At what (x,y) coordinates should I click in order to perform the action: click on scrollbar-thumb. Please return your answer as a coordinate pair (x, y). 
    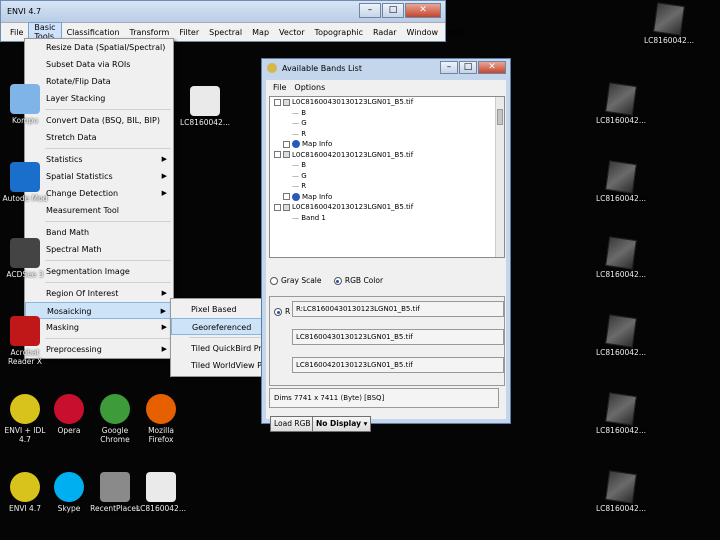
    Looking at the image, I should click on (500, 117).